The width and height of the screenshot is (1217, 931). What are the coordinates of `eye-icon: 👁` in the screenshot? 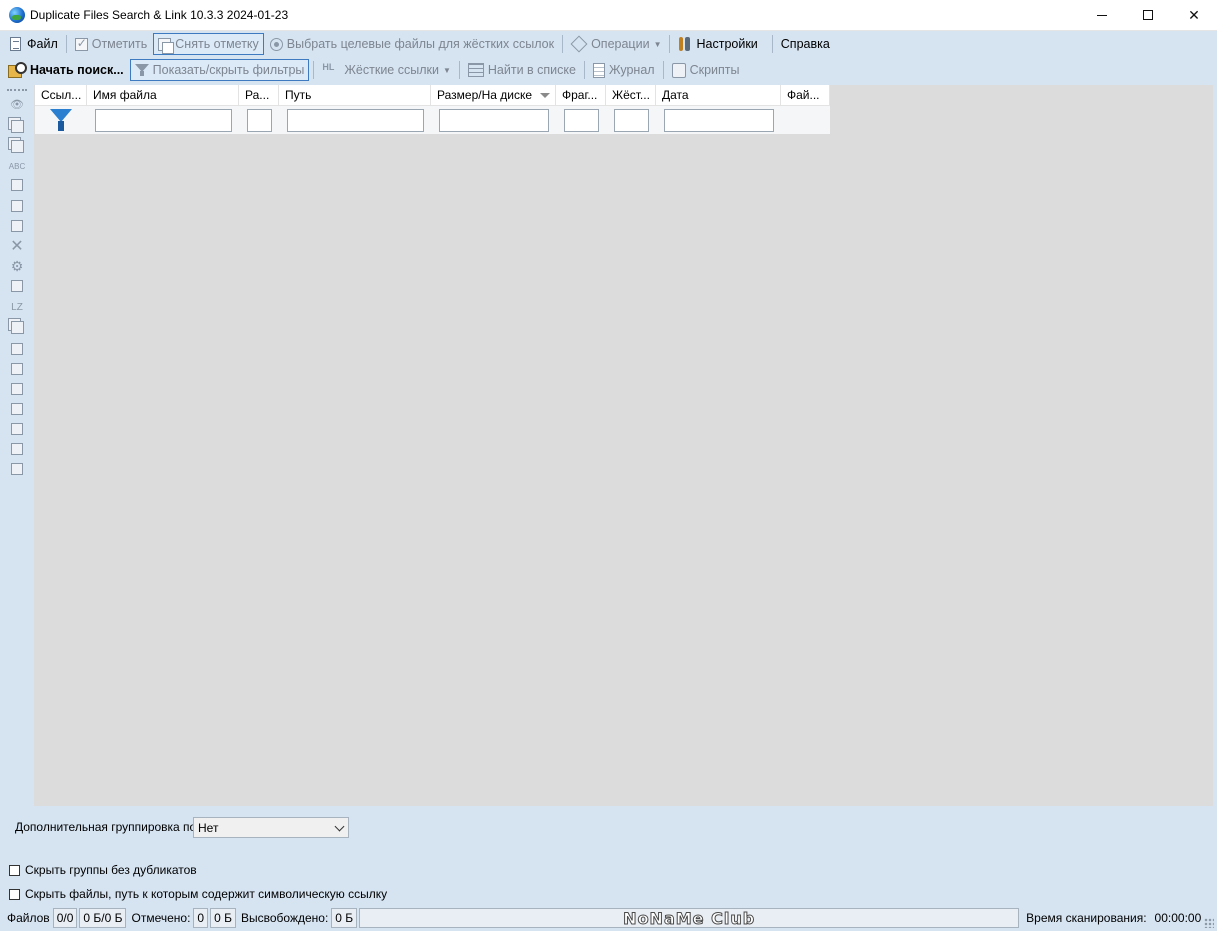 It's located at (17, 104).